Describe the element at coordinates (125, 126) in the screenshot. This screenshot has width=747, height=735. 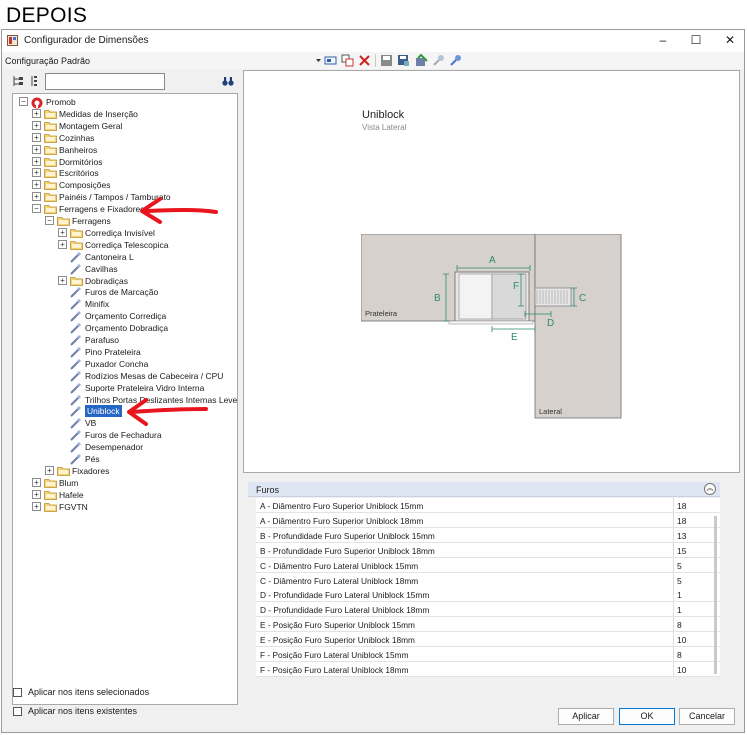
I see `tree-item: + Montagem Geral` at that location.